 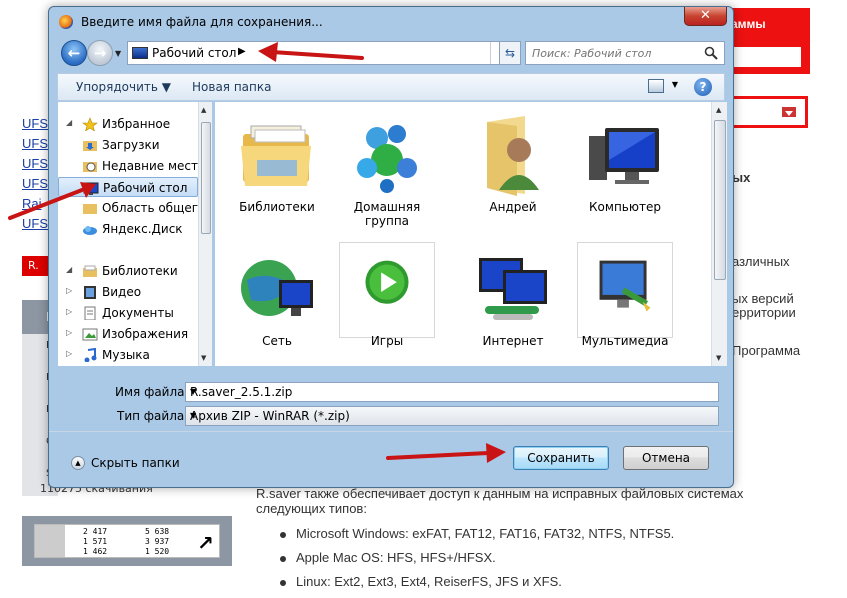 What do you see at coordinates (625, 207) in the screenshot?
I see `file-item-label: Компьютер` at bounding box center [625, 207].